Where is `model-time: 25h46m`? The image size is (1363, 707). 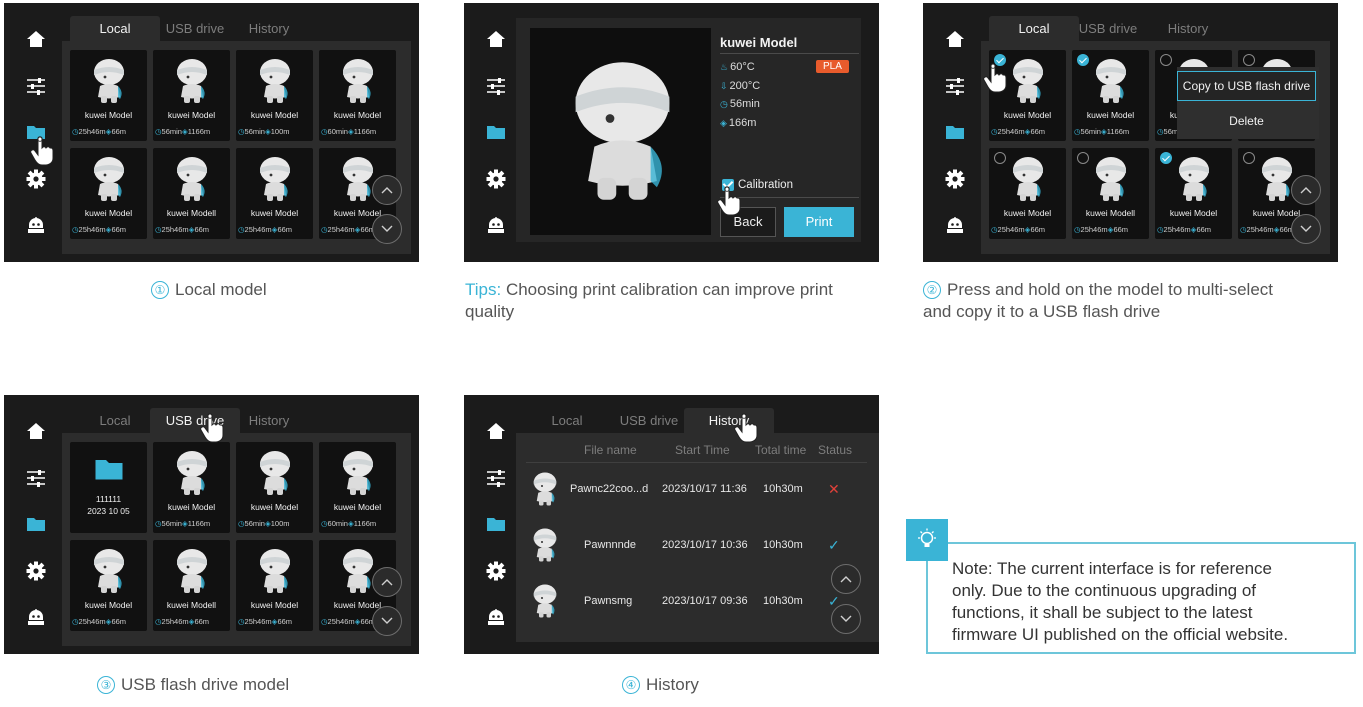 model-time: 25h46m is located at coordinates (175, 229).